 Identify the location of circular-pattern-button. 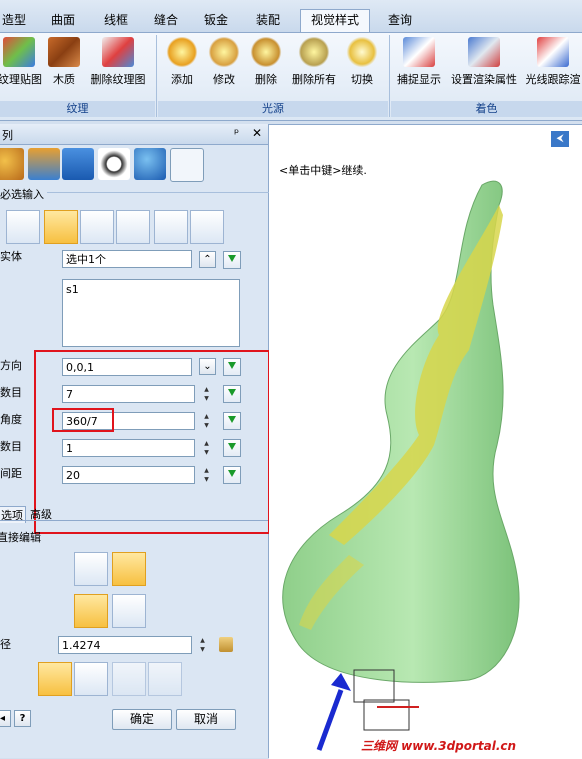
(61, 227).